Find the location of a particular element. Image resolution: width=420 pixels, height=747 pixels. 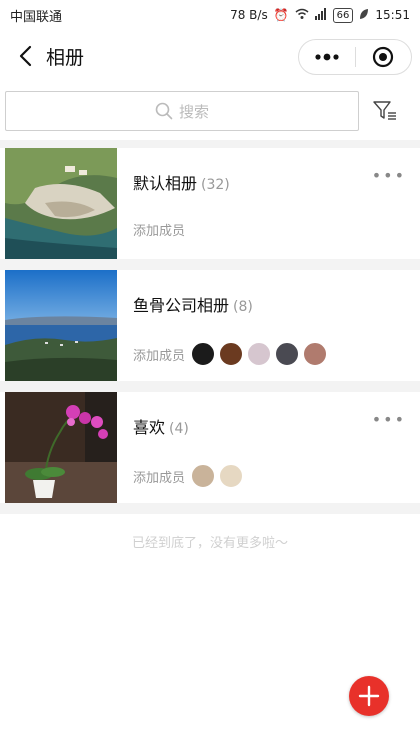

signal-icon is located at coordinates (320, 15).